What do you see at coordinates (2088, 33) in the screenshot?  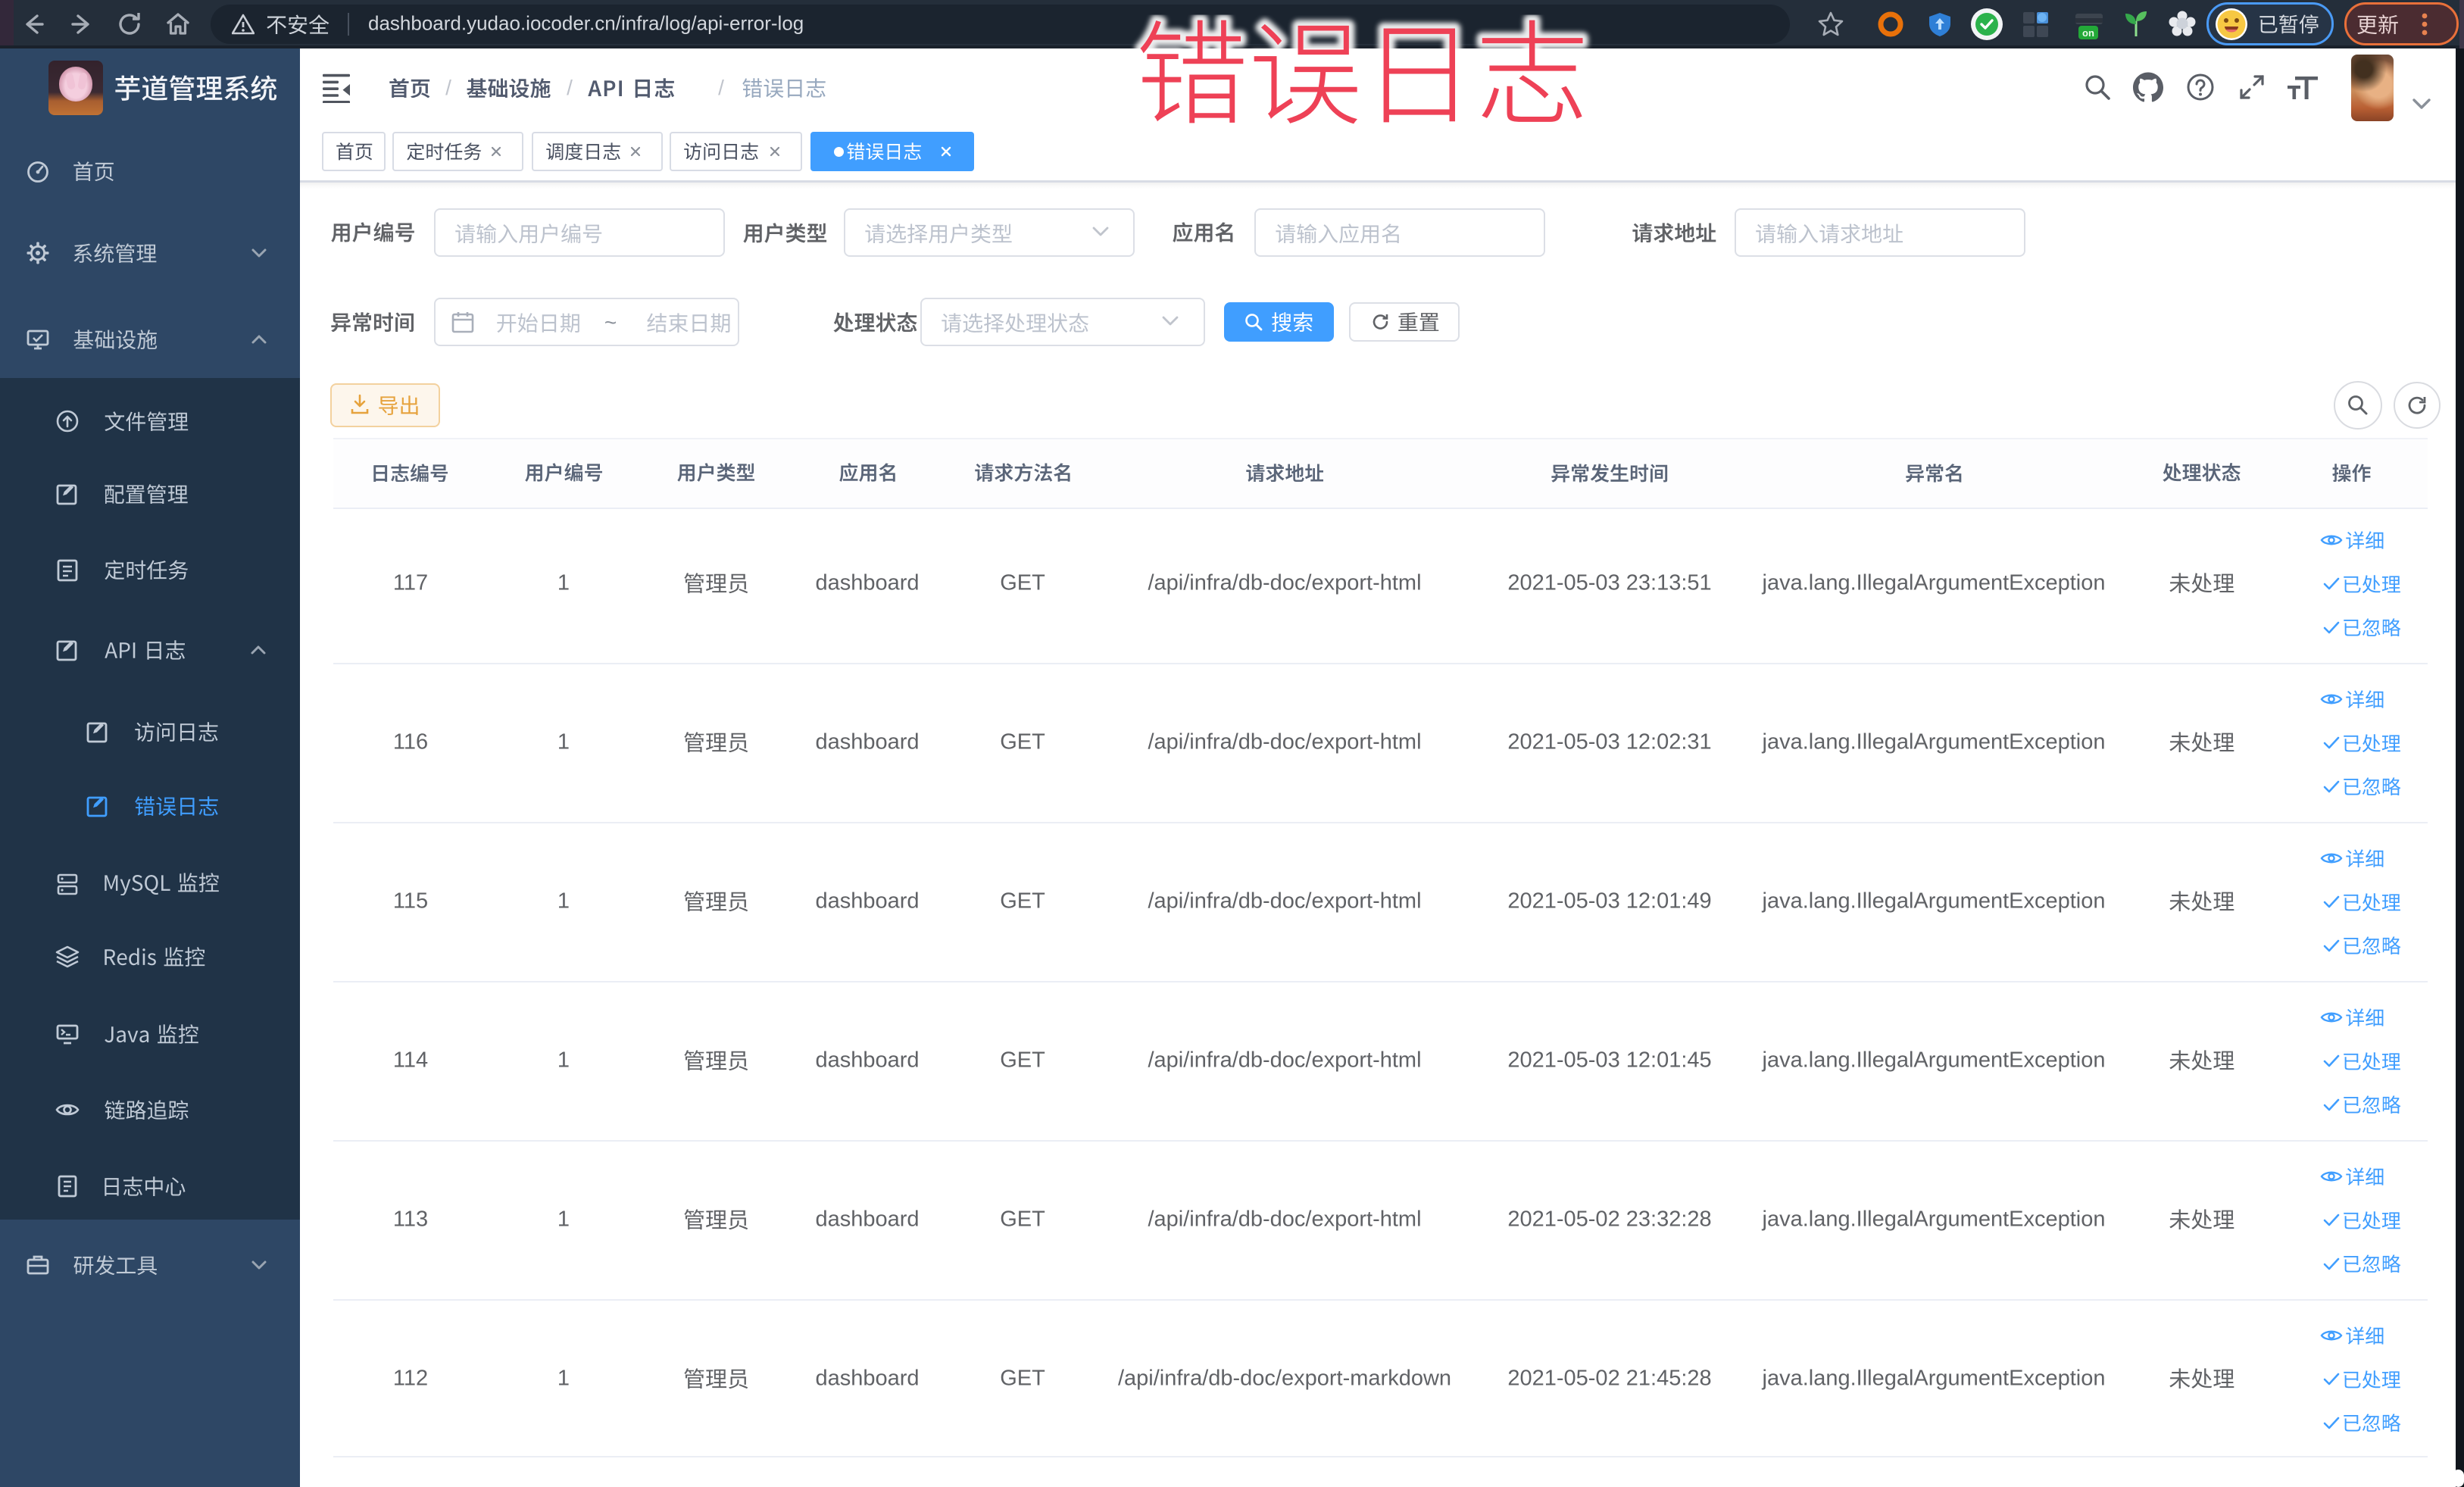 I see `svg-text: on` at bounding box center [2088, 33].